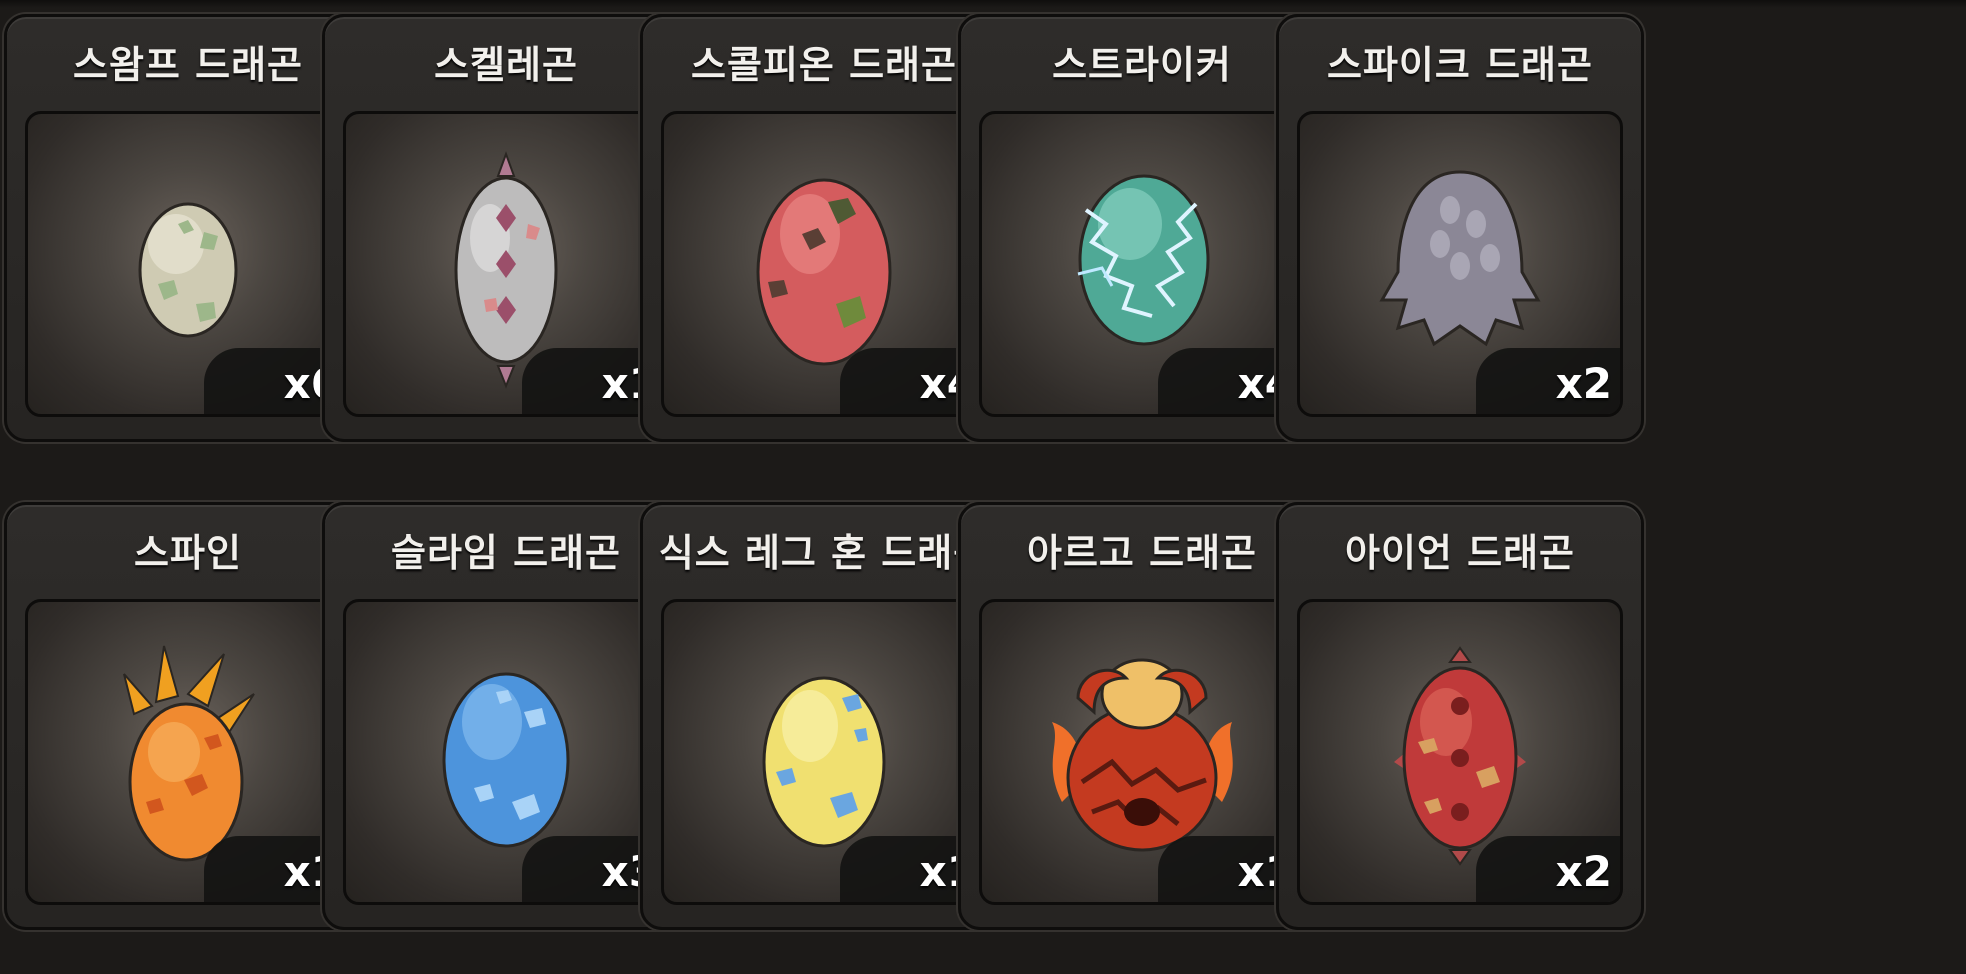 The image size is (1966, 974). I want to click on egg-name: 스켈레곤, so click(506, 65).